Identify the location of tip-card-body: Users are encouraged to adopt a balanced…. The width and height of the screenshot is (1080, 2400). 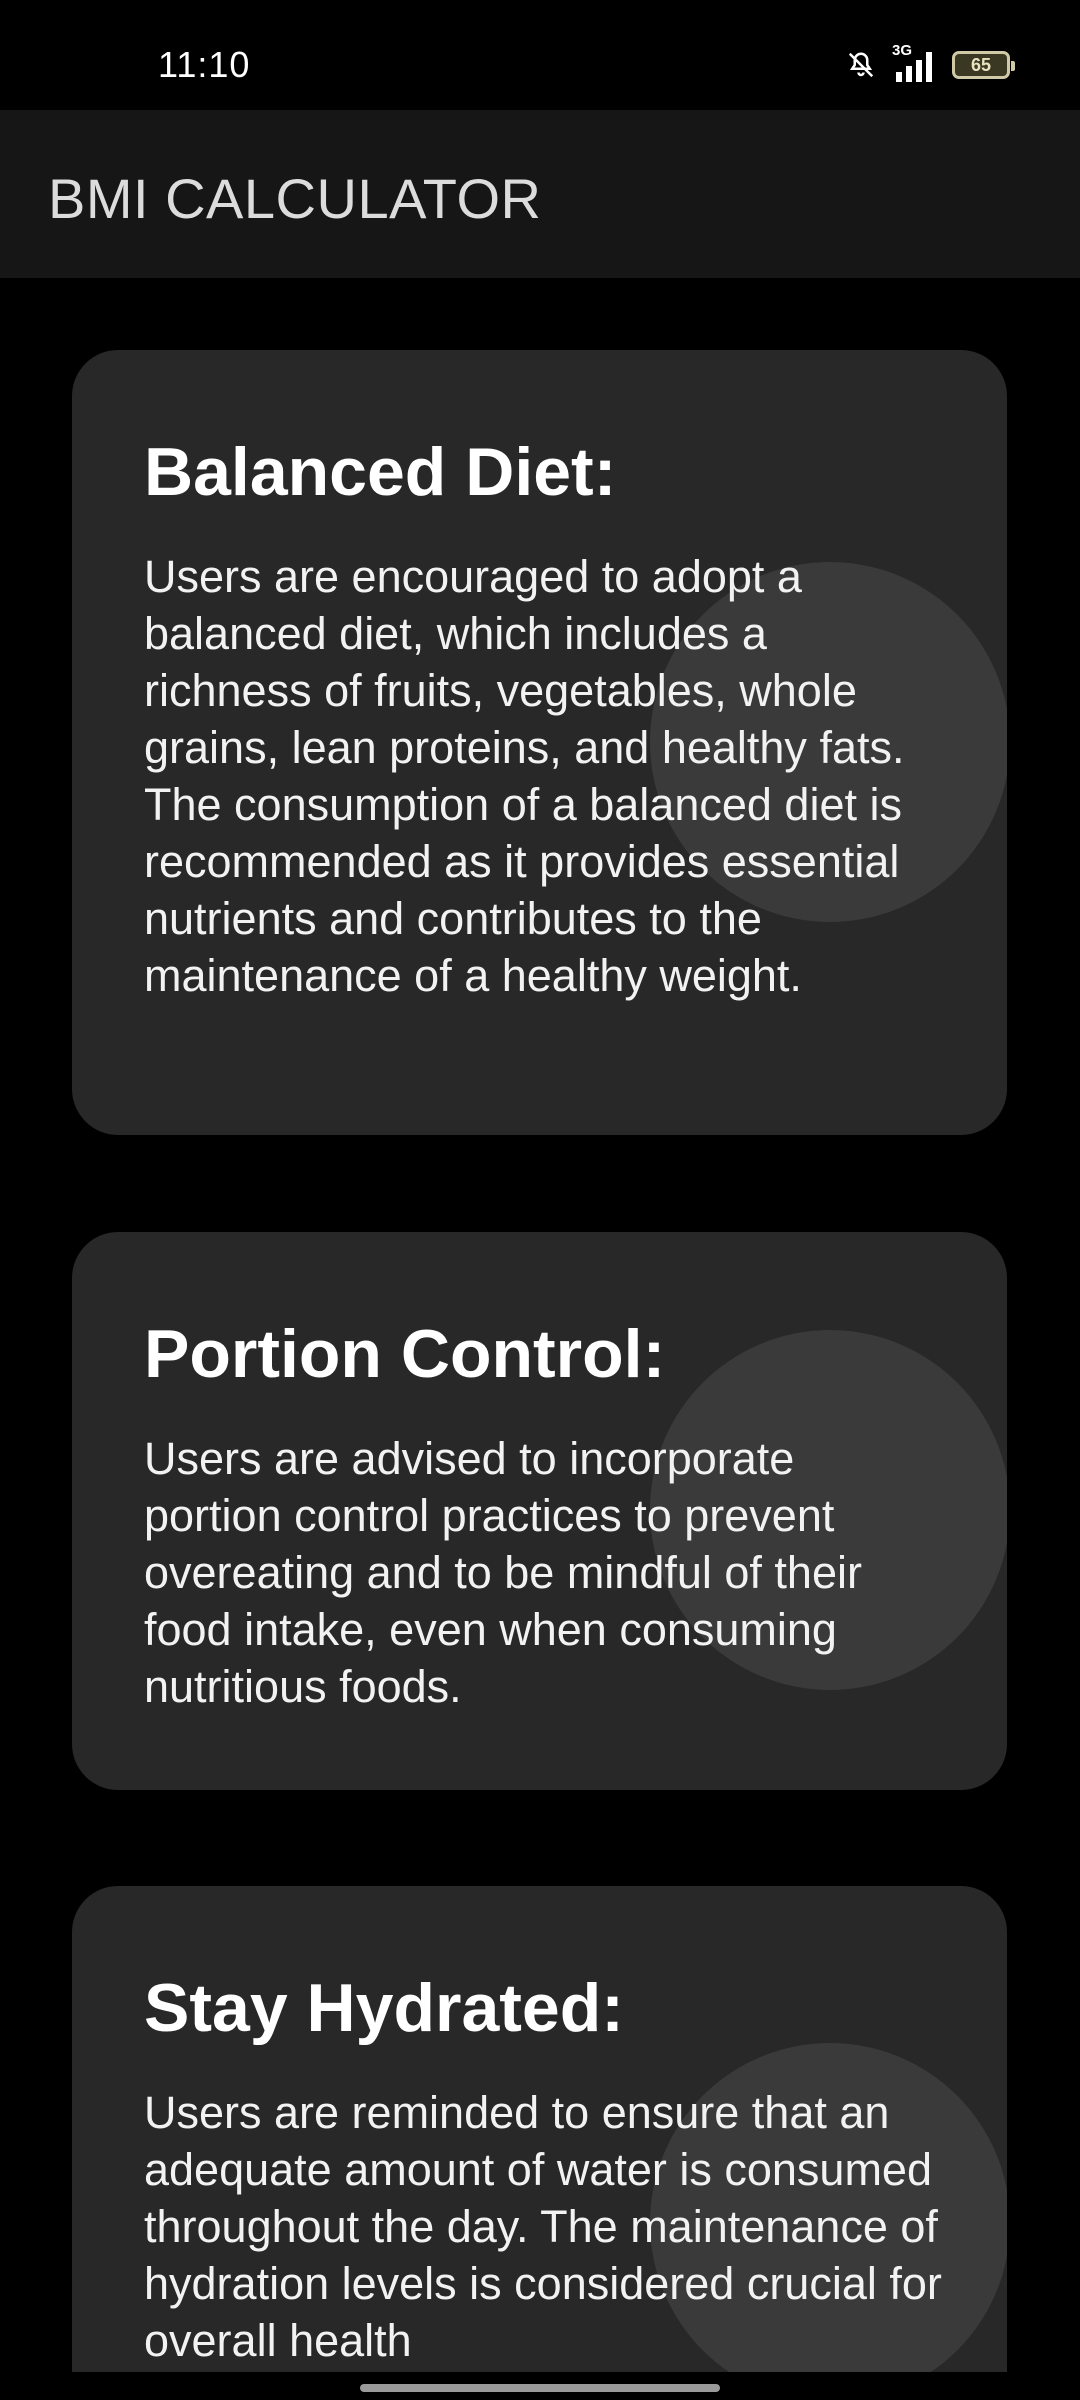
(524, 775).